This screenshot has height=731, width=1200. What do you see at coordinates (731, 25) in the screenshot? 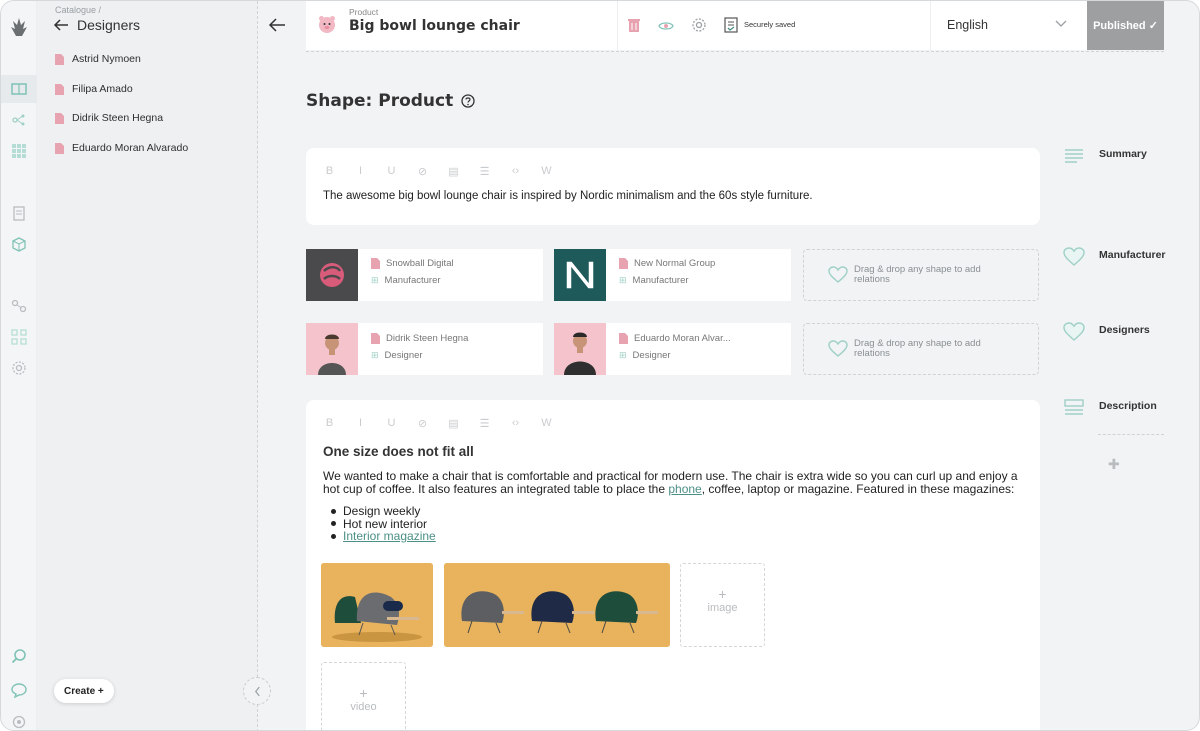
I see `saved-document-icon` at bounding box center [731, 25].